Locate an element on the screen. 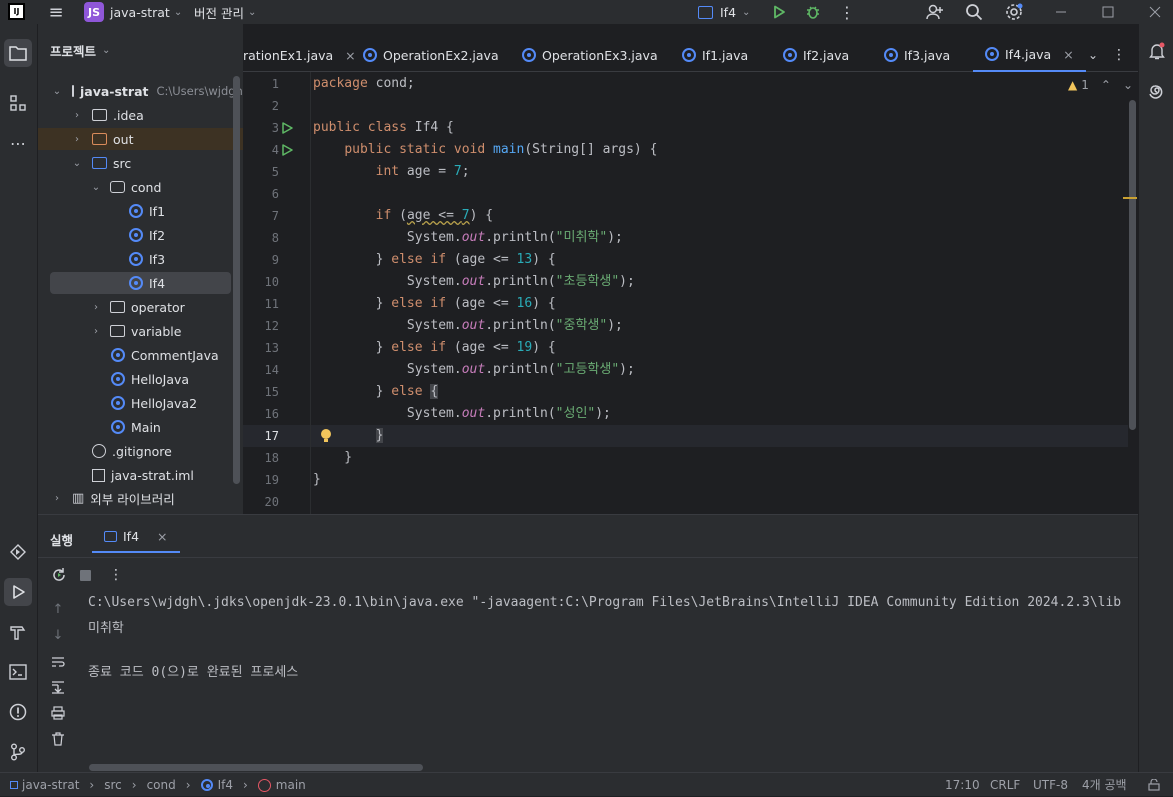 The width and height of the screenshot is (1173, 797). more-tools-icon: ⋯ is located at coordinates (18, 143).